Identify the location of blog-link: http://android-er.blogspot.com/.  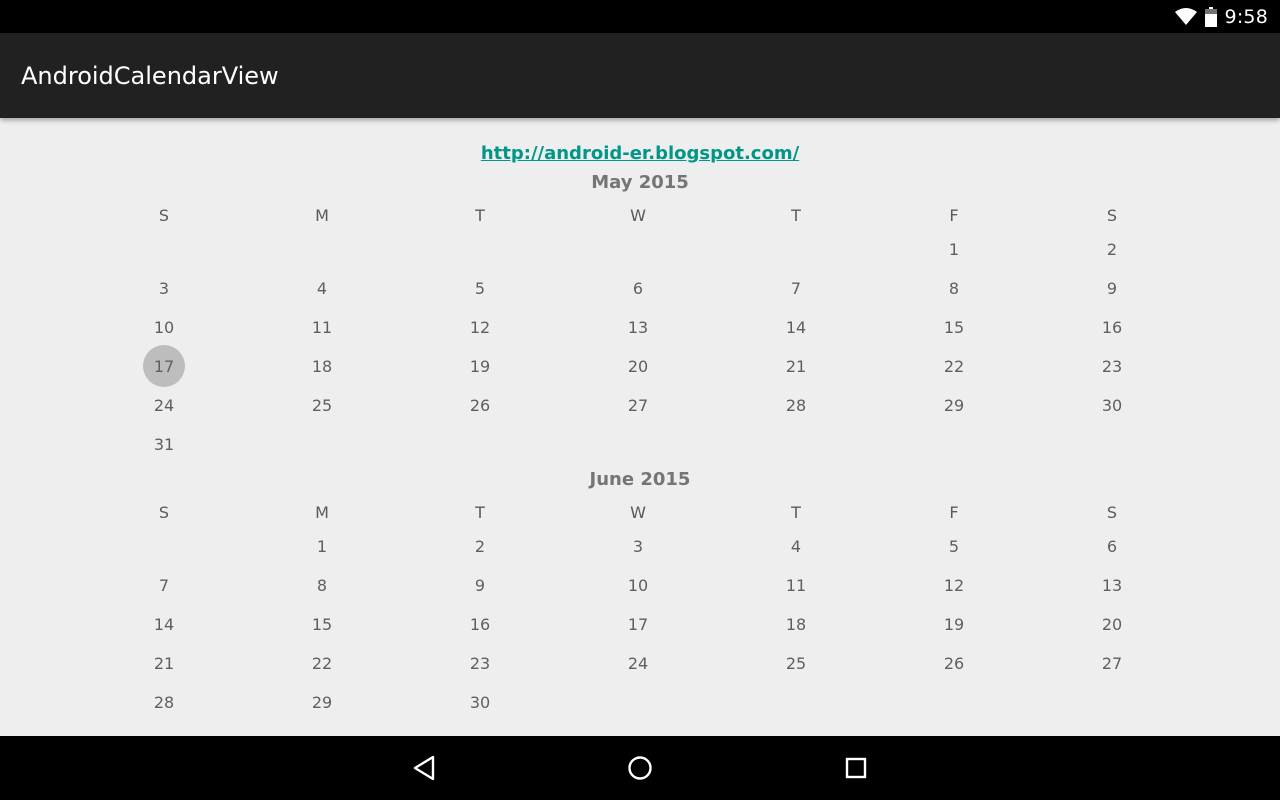
(640, 153).